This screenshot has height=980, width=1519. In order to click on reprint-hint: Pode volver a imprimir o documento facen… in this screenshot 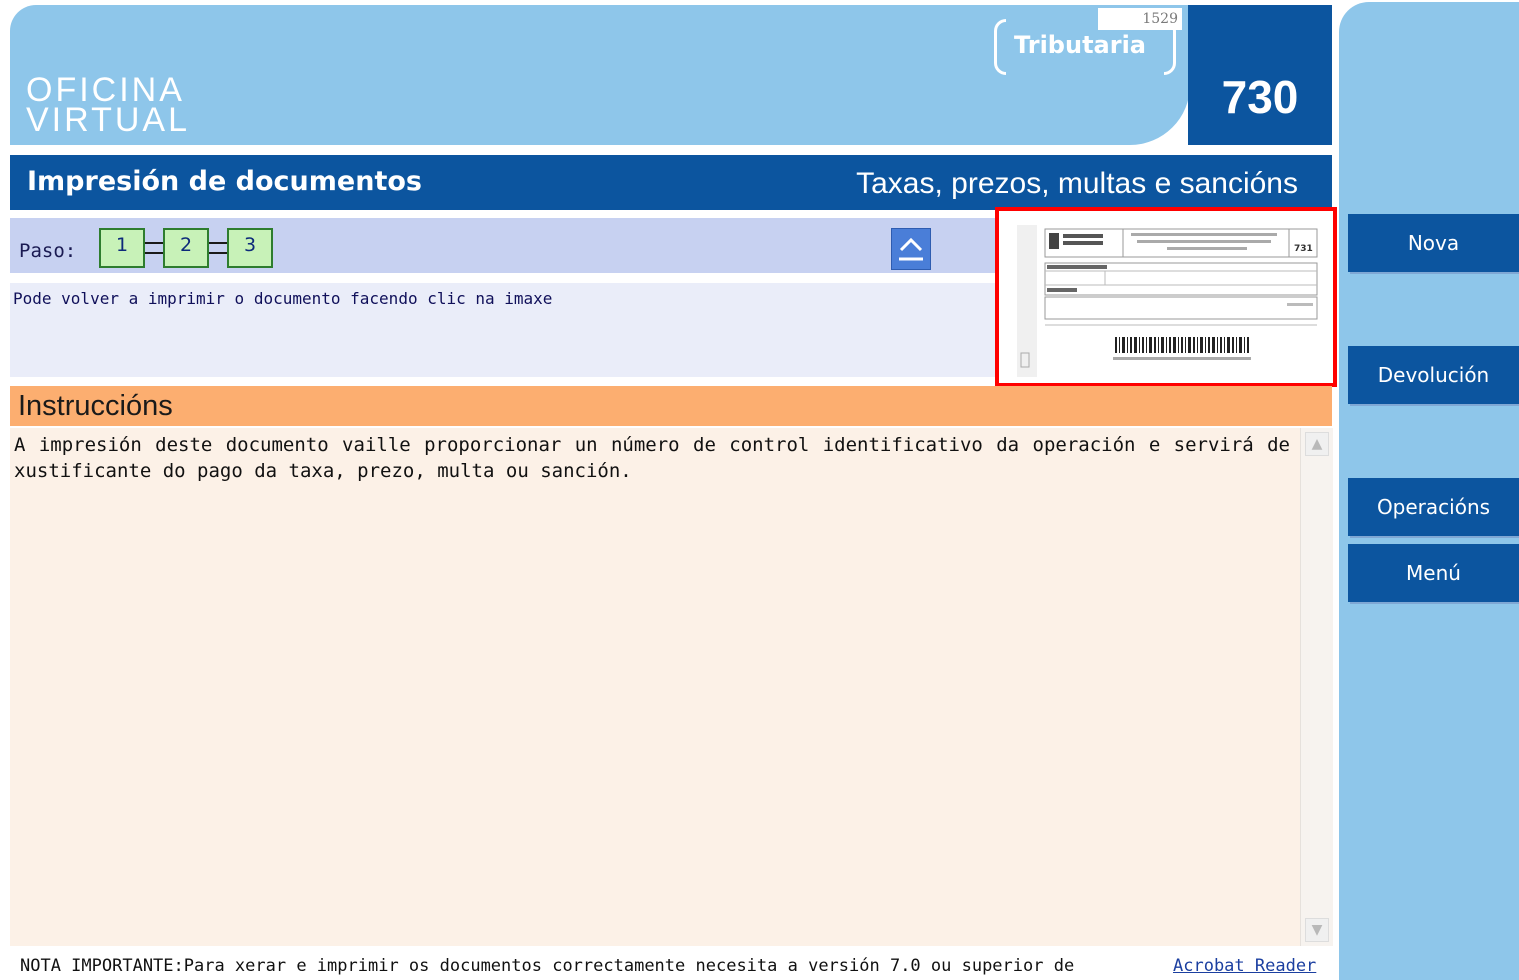, I will do `click(283, 298)`.